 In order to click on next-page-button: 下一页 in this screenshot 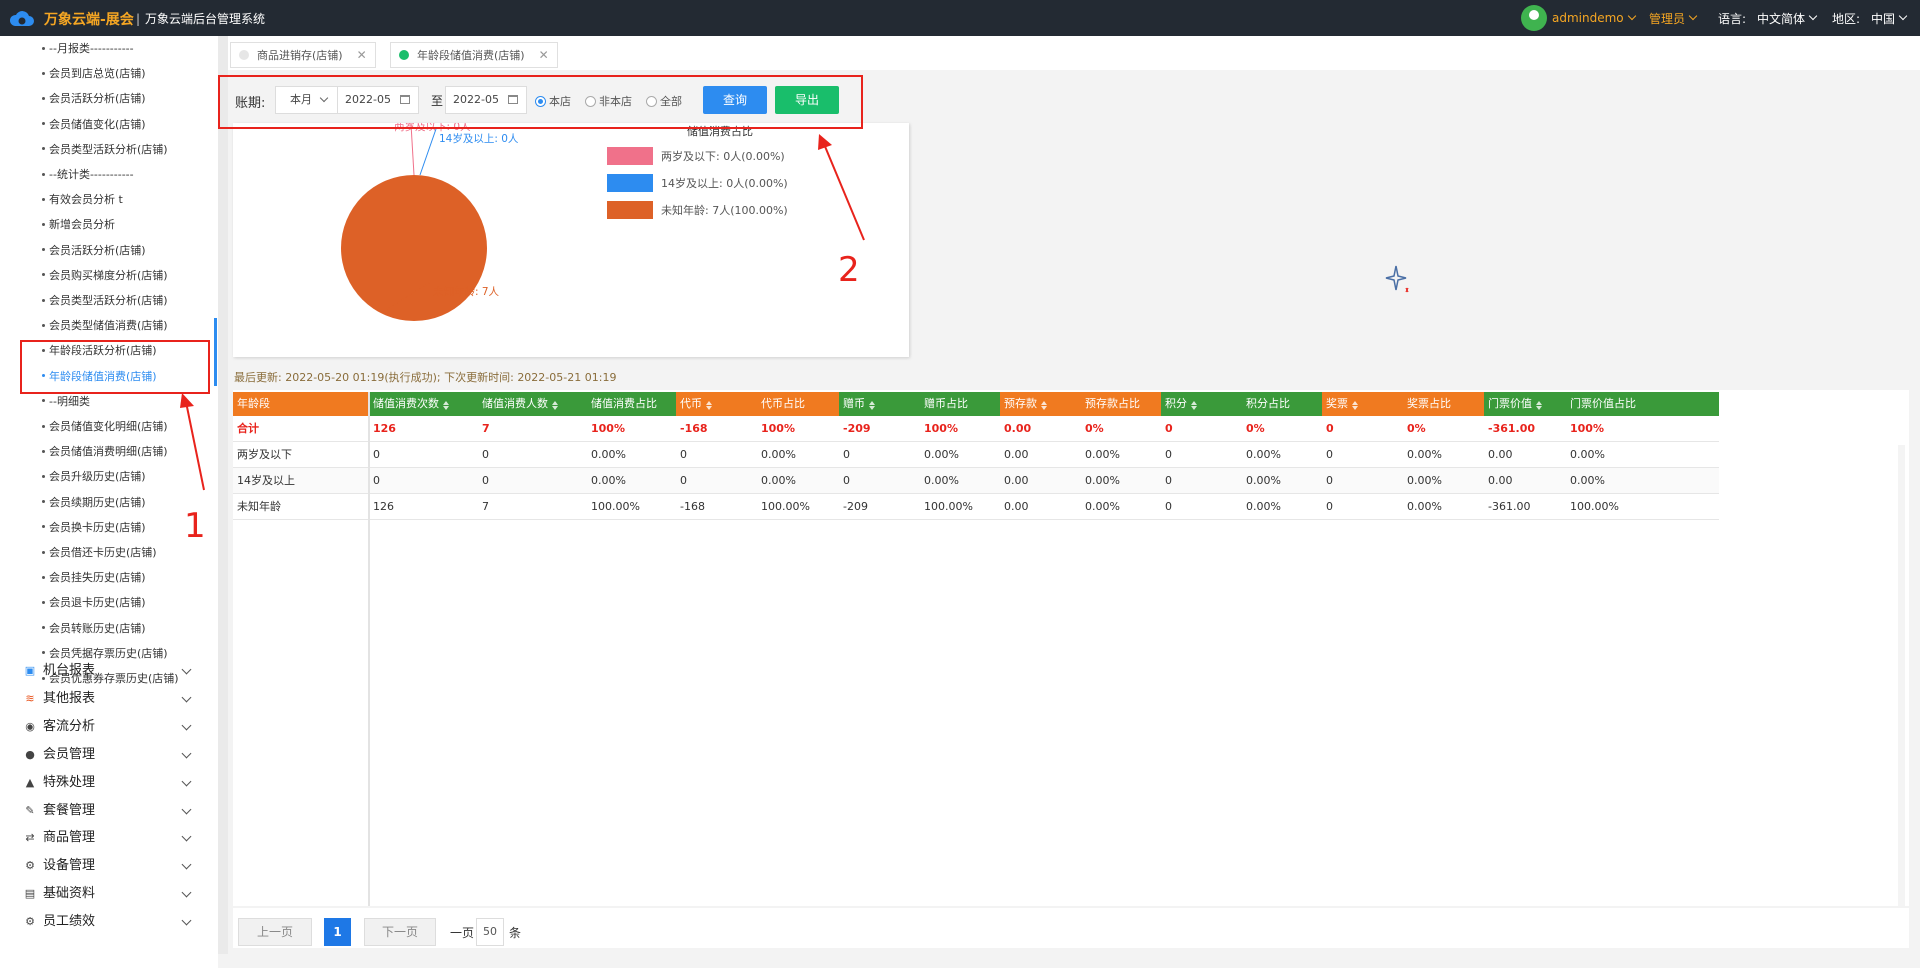, I will do `click(400, 932)`.